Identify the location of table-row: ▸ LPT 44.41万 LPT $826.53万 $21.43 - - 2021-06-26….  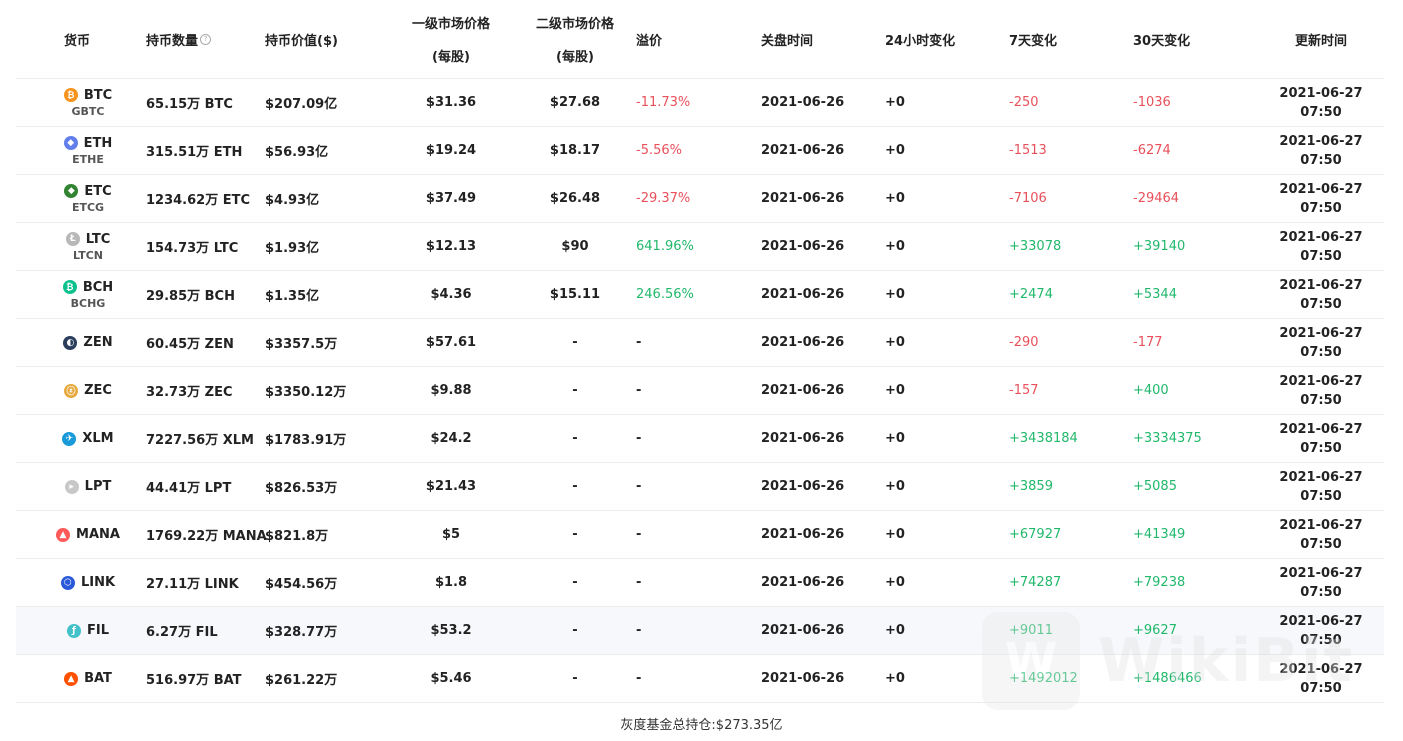
(700, 487).